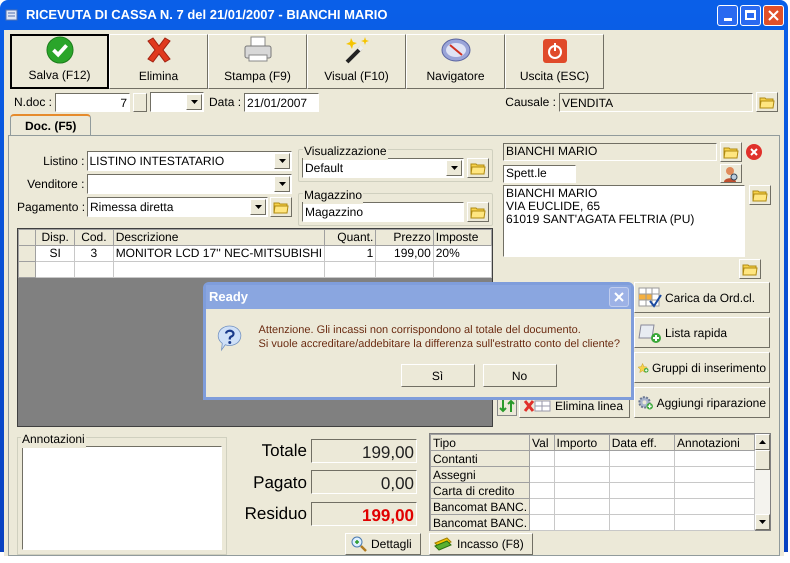  I want to click on table-cell: 20%, so click(462, 254).